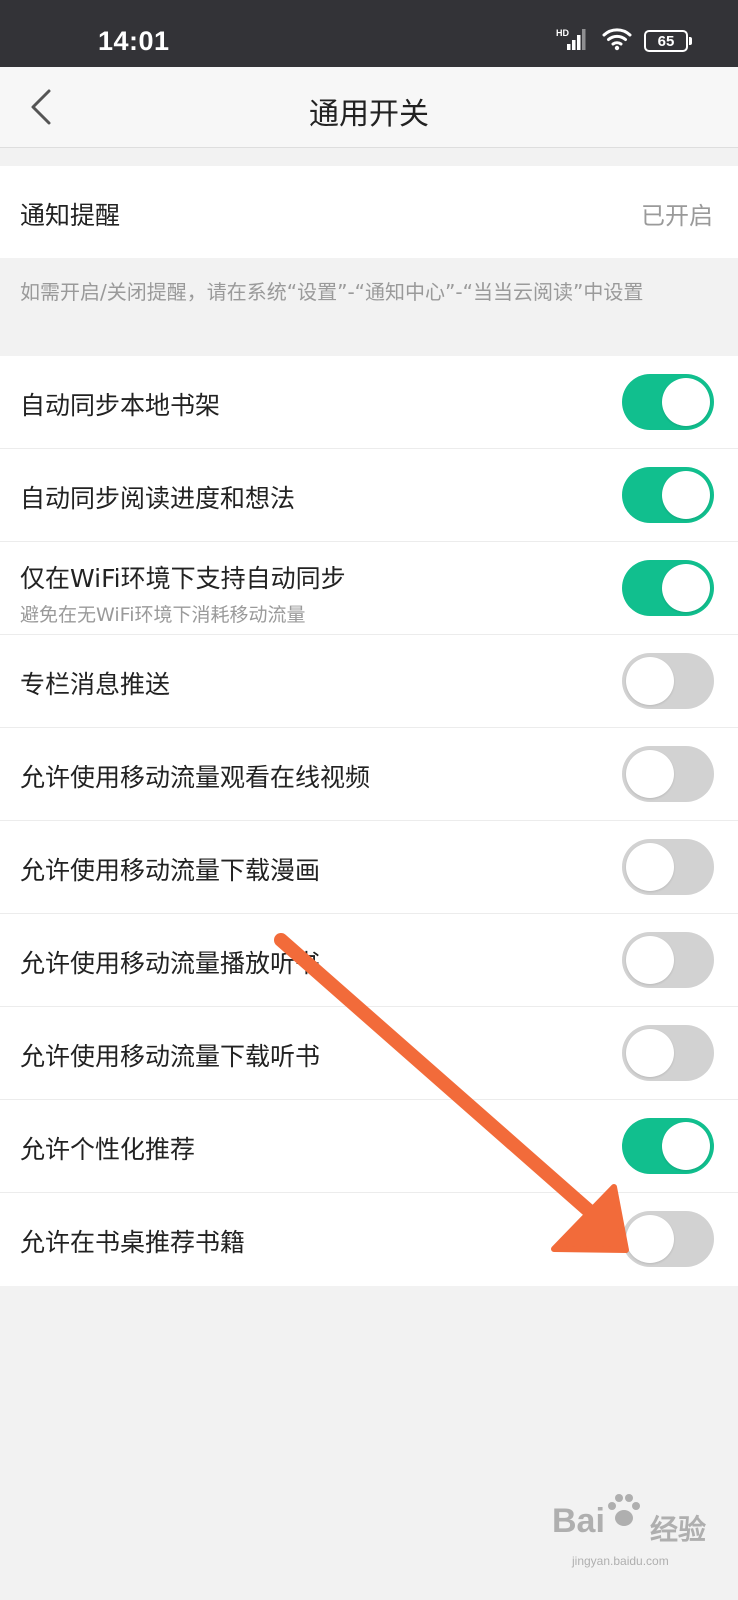 This screenshot has height=1600, width=738. I want to click on notification-row: 通知提醒 已开启, so click(369, 212).